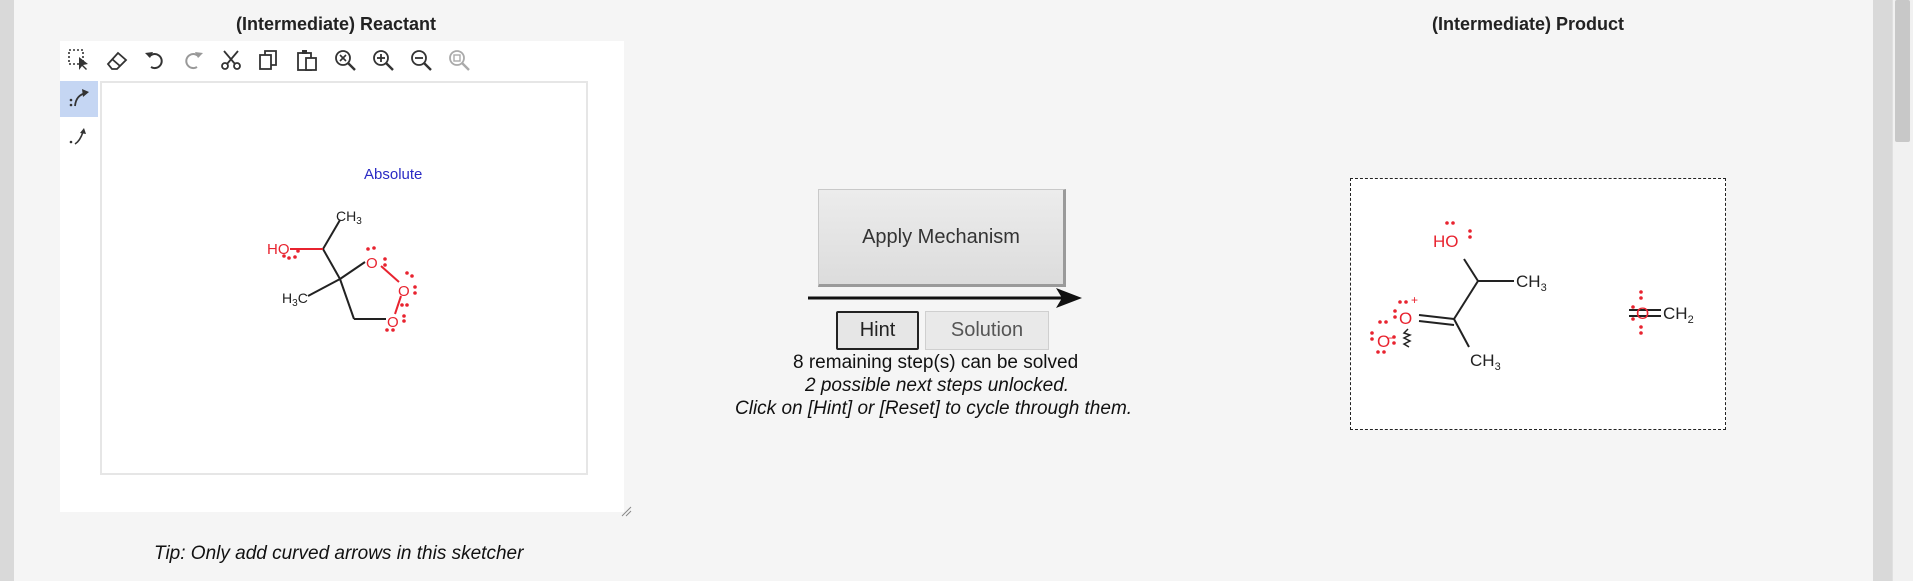  I want to click on product-heading: (Intermediate) Product, so click(1528, 24).